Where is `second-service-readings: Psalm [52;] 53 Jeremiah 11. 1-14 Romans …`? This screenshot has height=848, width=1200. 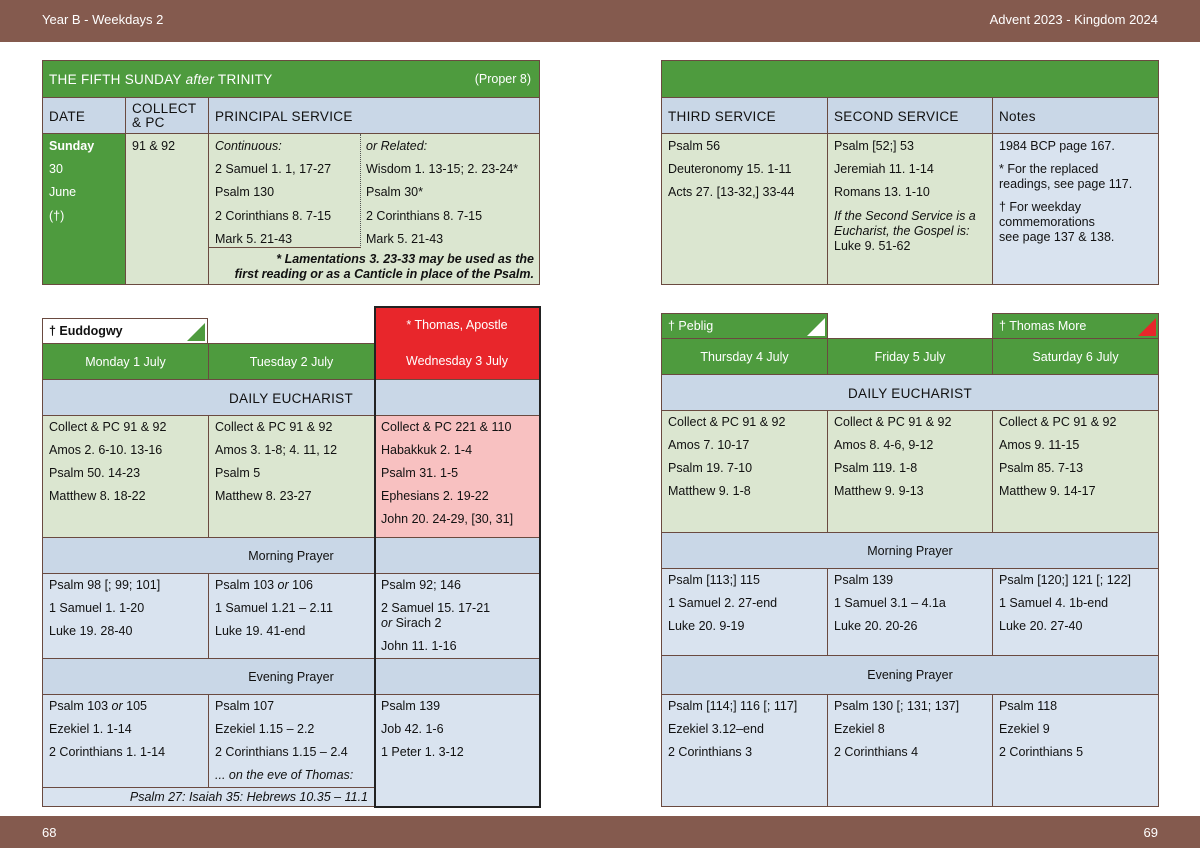
second-service-readings: Psalm [52;] 53 Jeremiah 11. 1-14 Romans … is located at coordinates (910, 209).